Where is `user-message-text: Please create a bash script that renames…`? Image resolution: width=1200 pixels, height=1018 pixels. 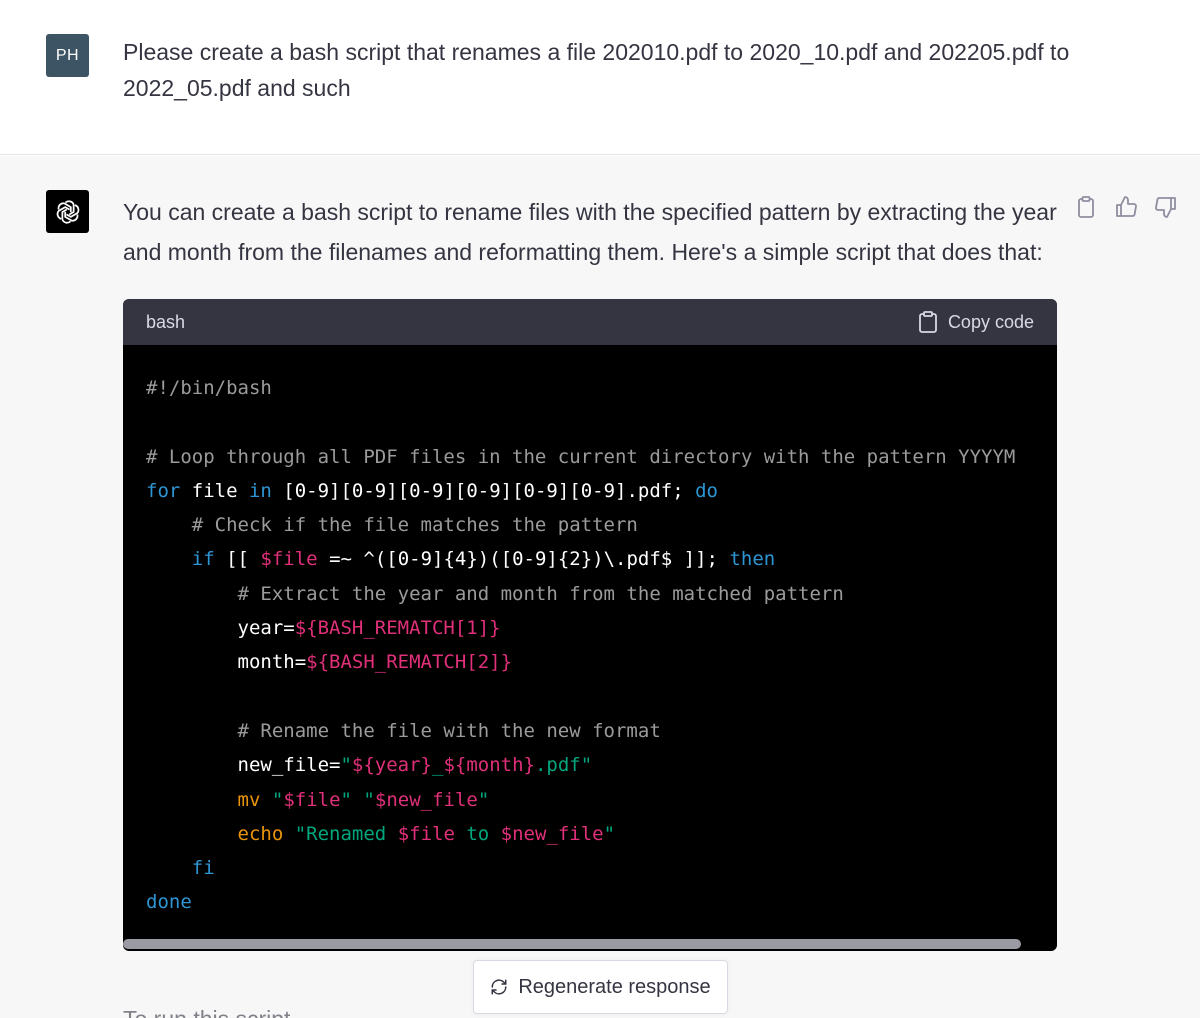
user-message-text: Please create a bash script that renames… is located at coordinates (596, 70).